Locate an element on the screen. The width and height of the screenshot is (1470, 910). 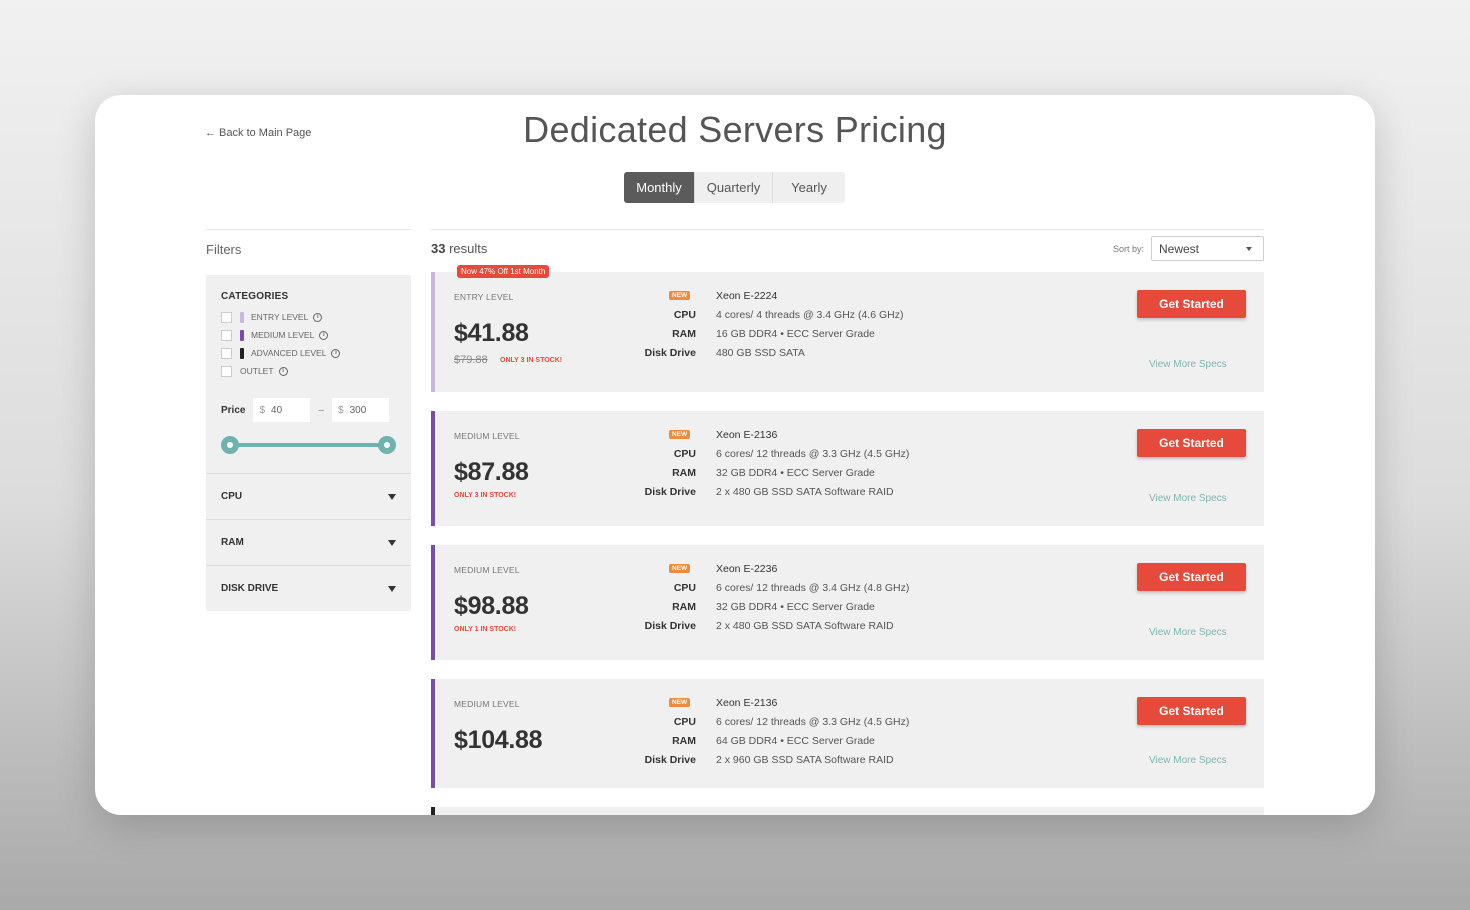
results-count-number: 33 is located at coordinates (438, 248).